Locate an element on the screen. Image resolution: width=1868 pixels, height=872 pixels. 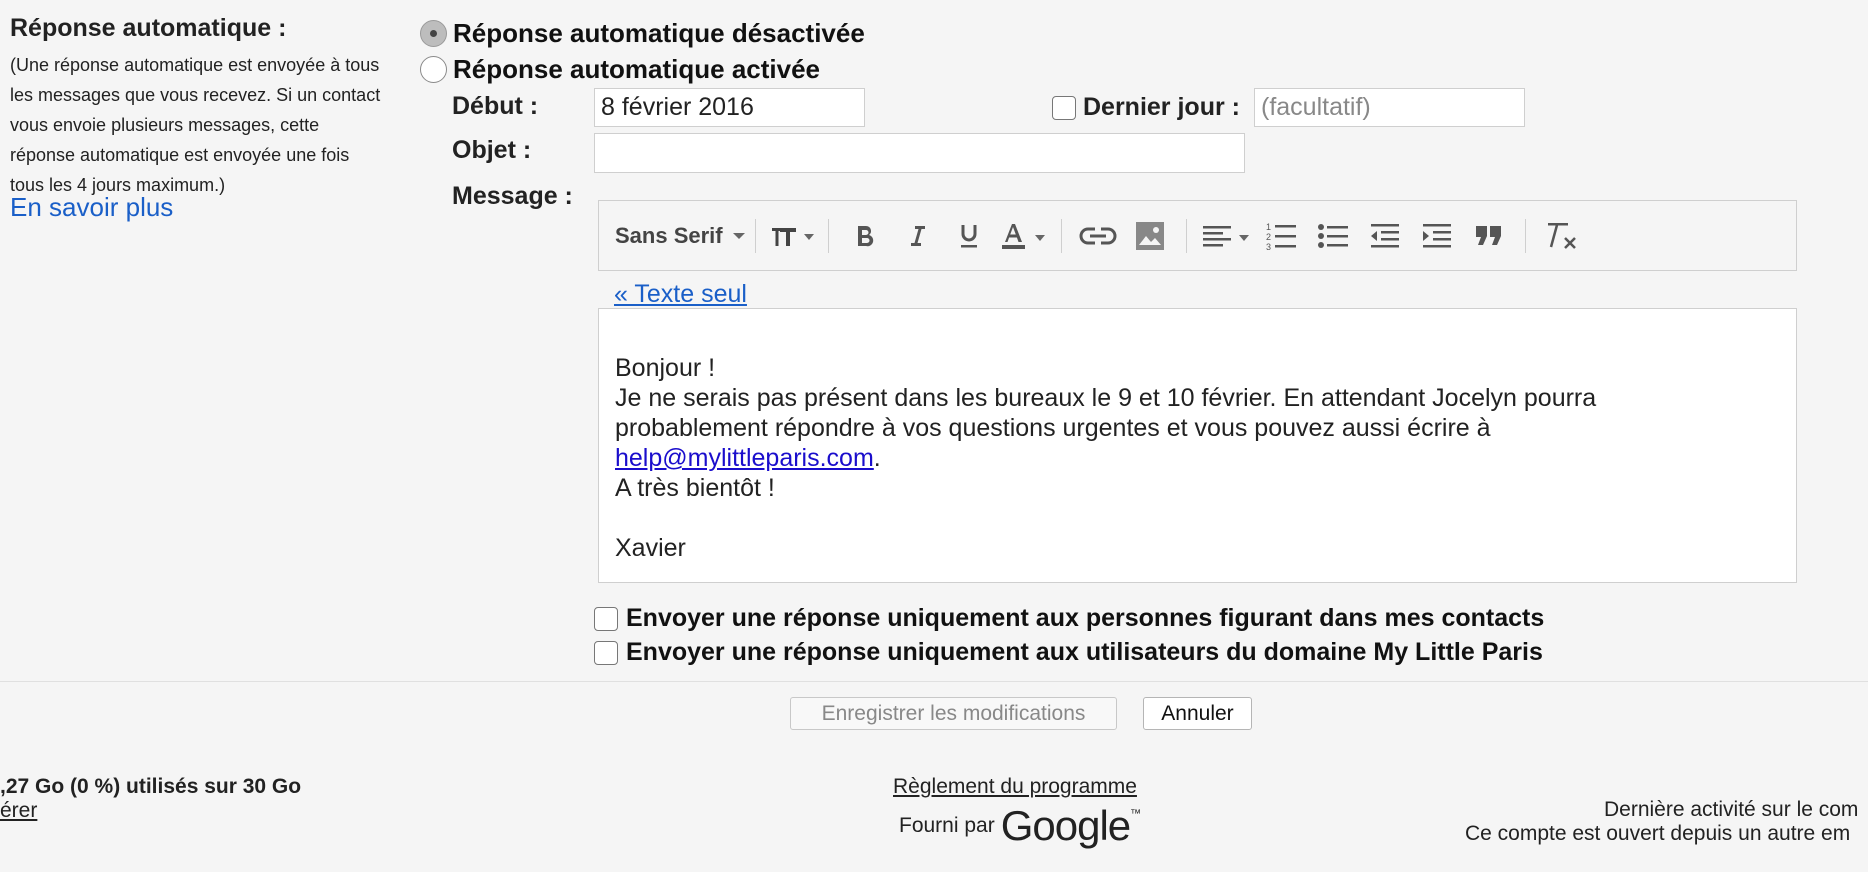
text-color-icon is located at coordinates (1023, 236).